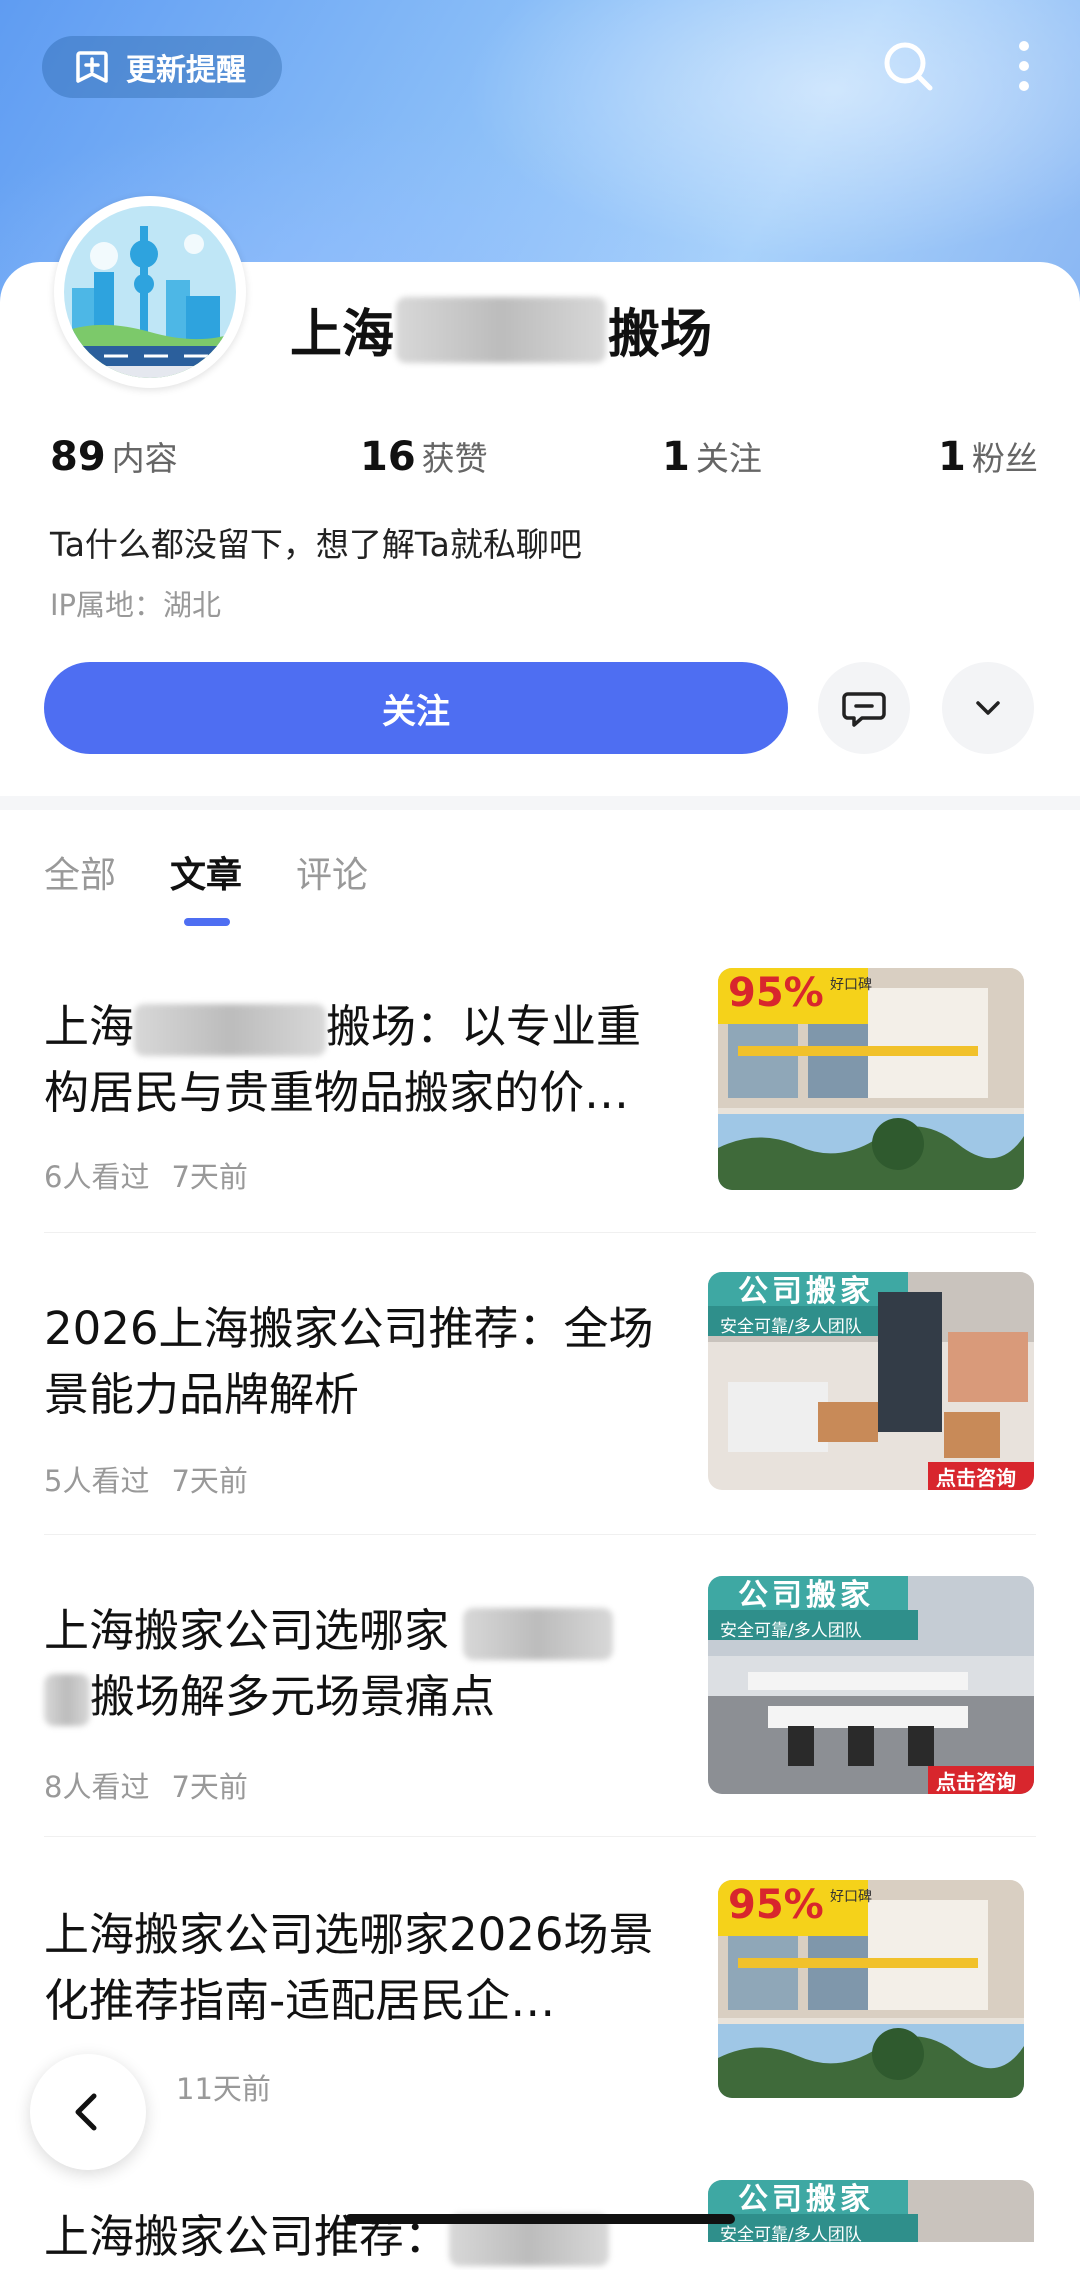 This screenshot has width=1080, height=2270. What do you see at coordinates (157, 1479) in the screenshot?
I see `article-meta: 5人看过 7天前` at bounding box center [157, 1479].